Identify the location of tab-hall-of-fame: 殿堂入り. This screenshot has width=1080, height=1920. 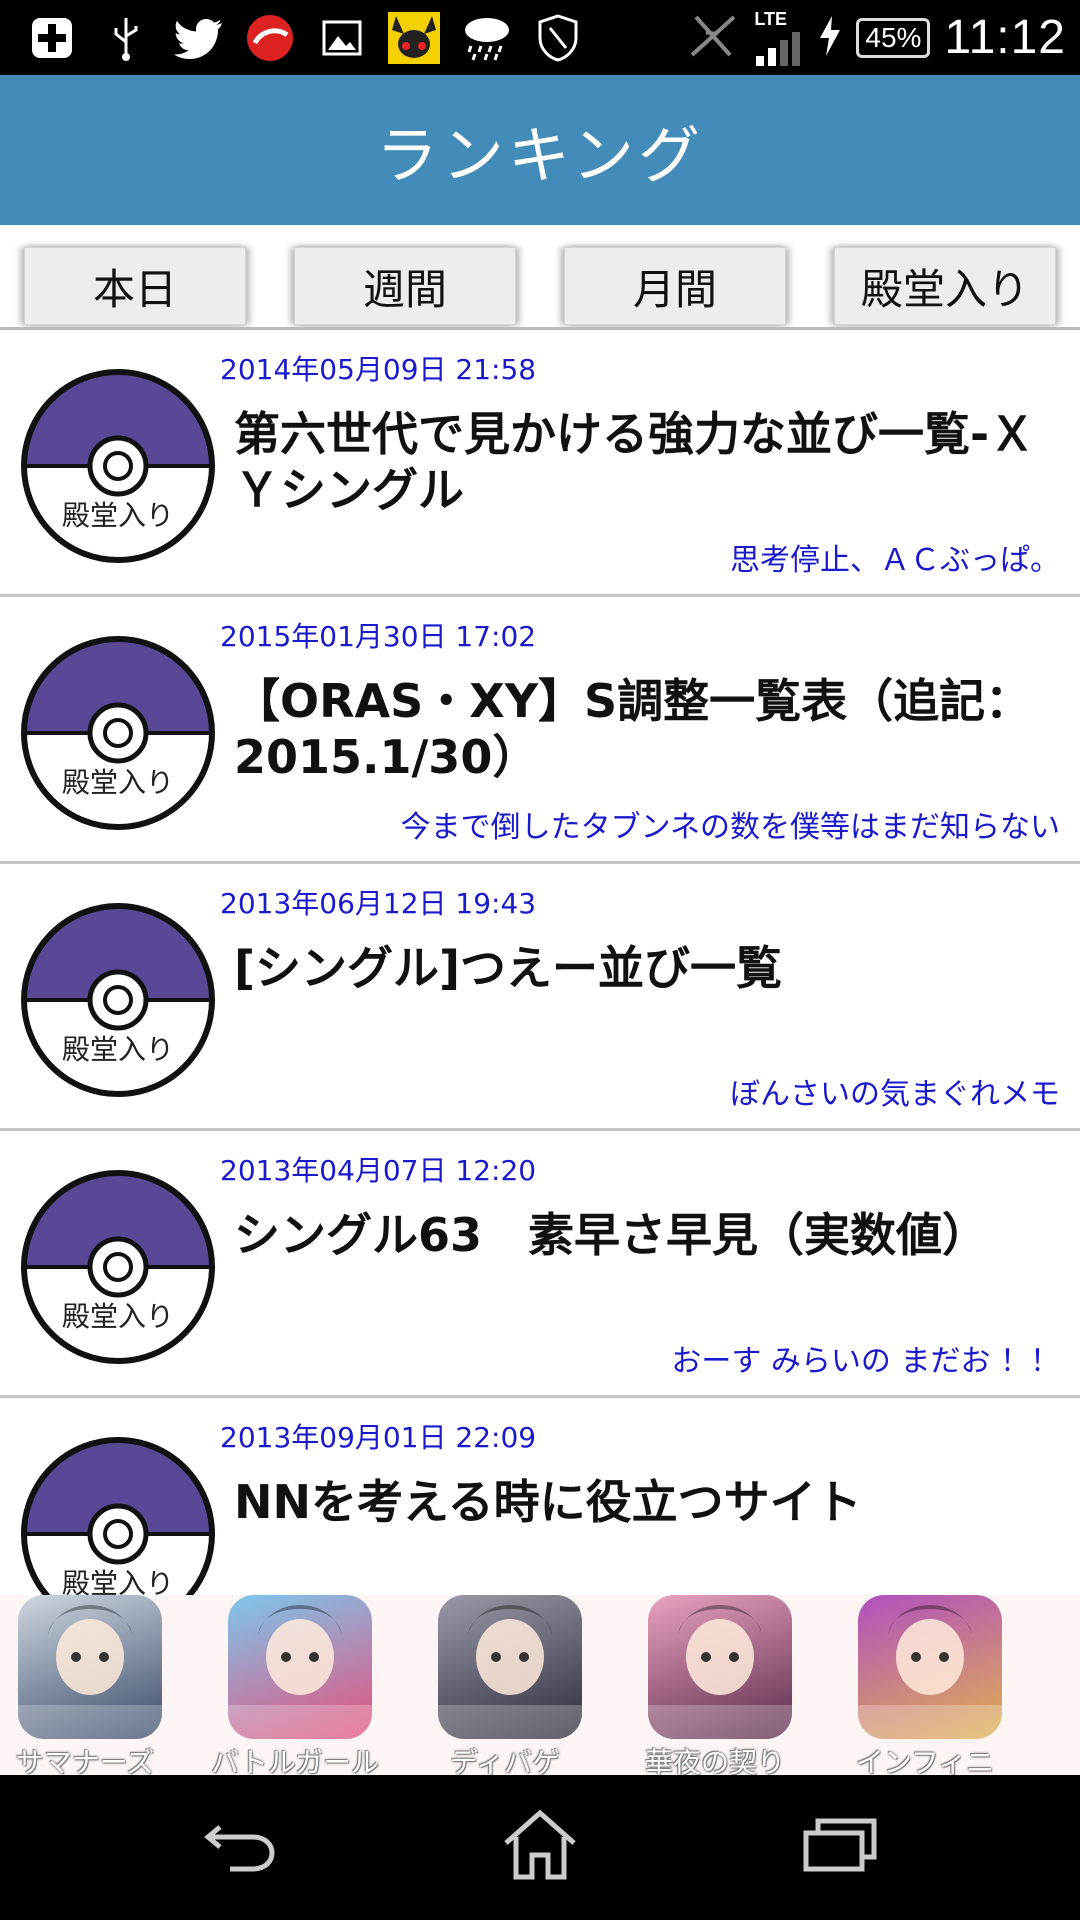
(945, 286).